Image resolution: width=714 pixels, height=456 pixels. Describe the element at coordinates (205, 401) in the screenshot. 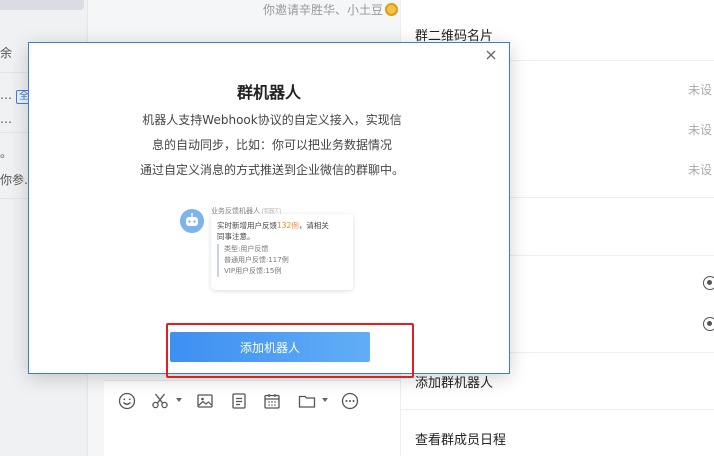

I see `image-icon` at that location.